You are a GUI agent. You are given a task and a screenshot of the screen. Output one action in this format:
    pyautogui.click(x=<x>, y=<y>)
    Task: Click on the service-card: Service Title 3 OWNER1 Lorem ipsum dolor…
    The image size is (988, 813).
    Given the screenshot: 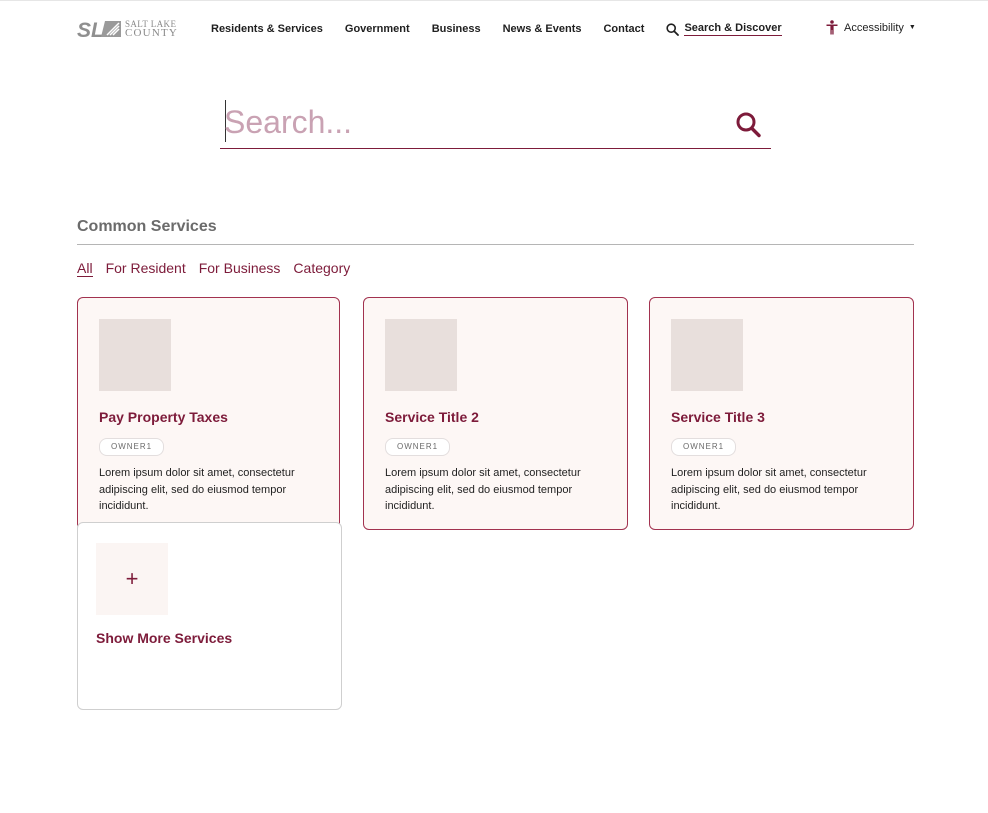 What is the action you would take?
    pyautogui.click(x=781, y=413)
    